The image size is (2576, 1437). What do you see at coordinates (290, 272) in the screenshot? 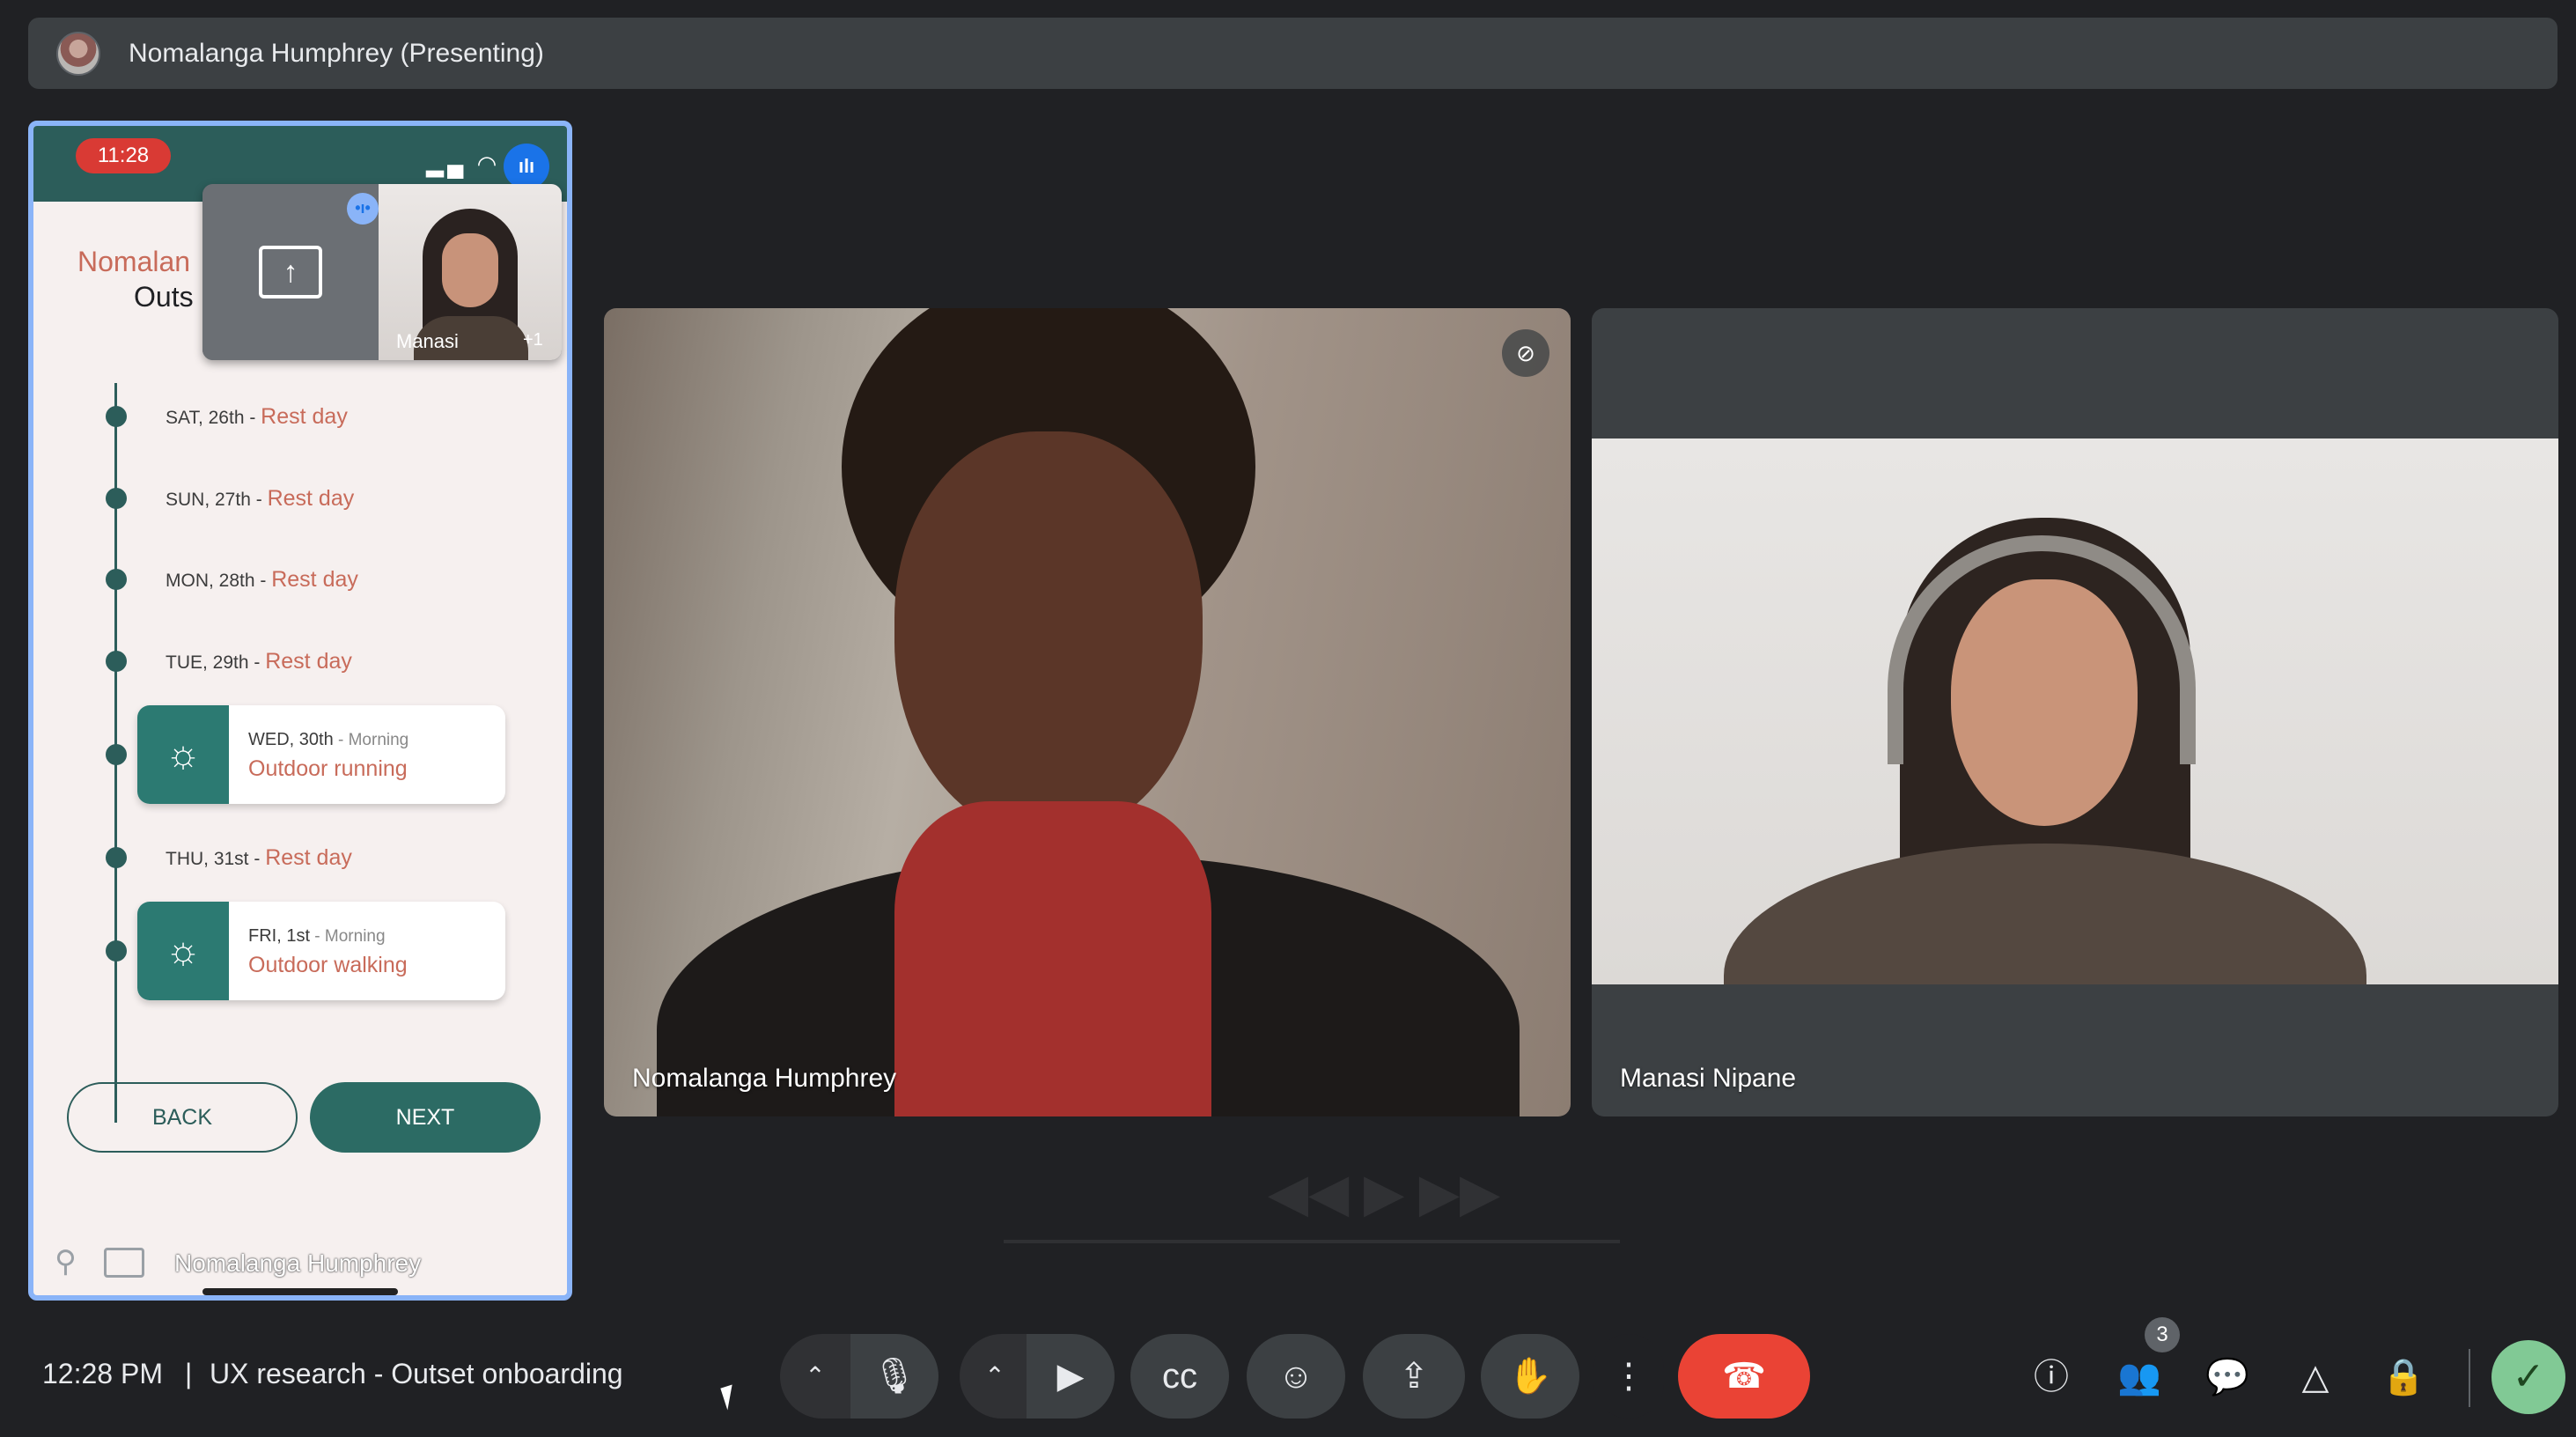
I see `share-screen-icon: ↑` at bounding box center [290, 272].